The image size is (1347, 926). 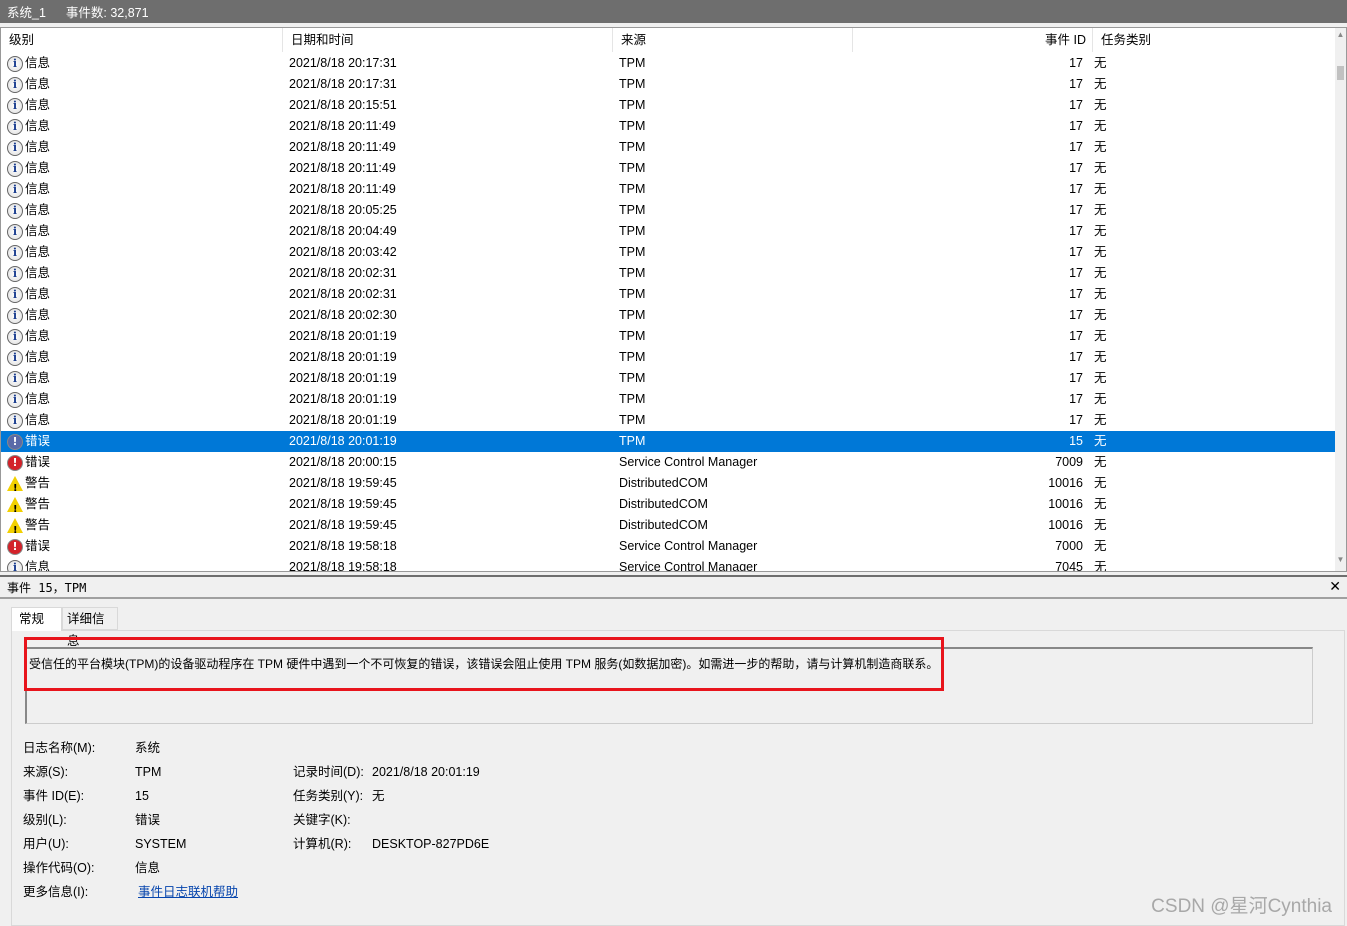 I want to click on scroll-thumb, so click(x=1340, y=73).